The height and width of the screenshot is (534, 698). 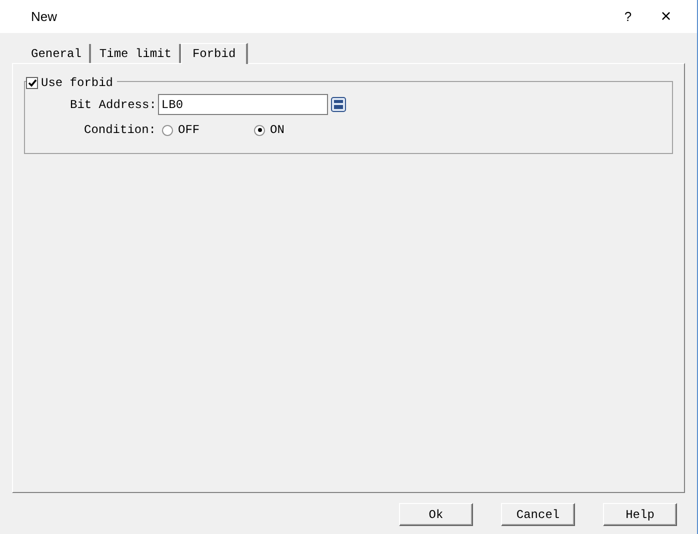 I want to click on checkbox, so click(x=32, y=83).